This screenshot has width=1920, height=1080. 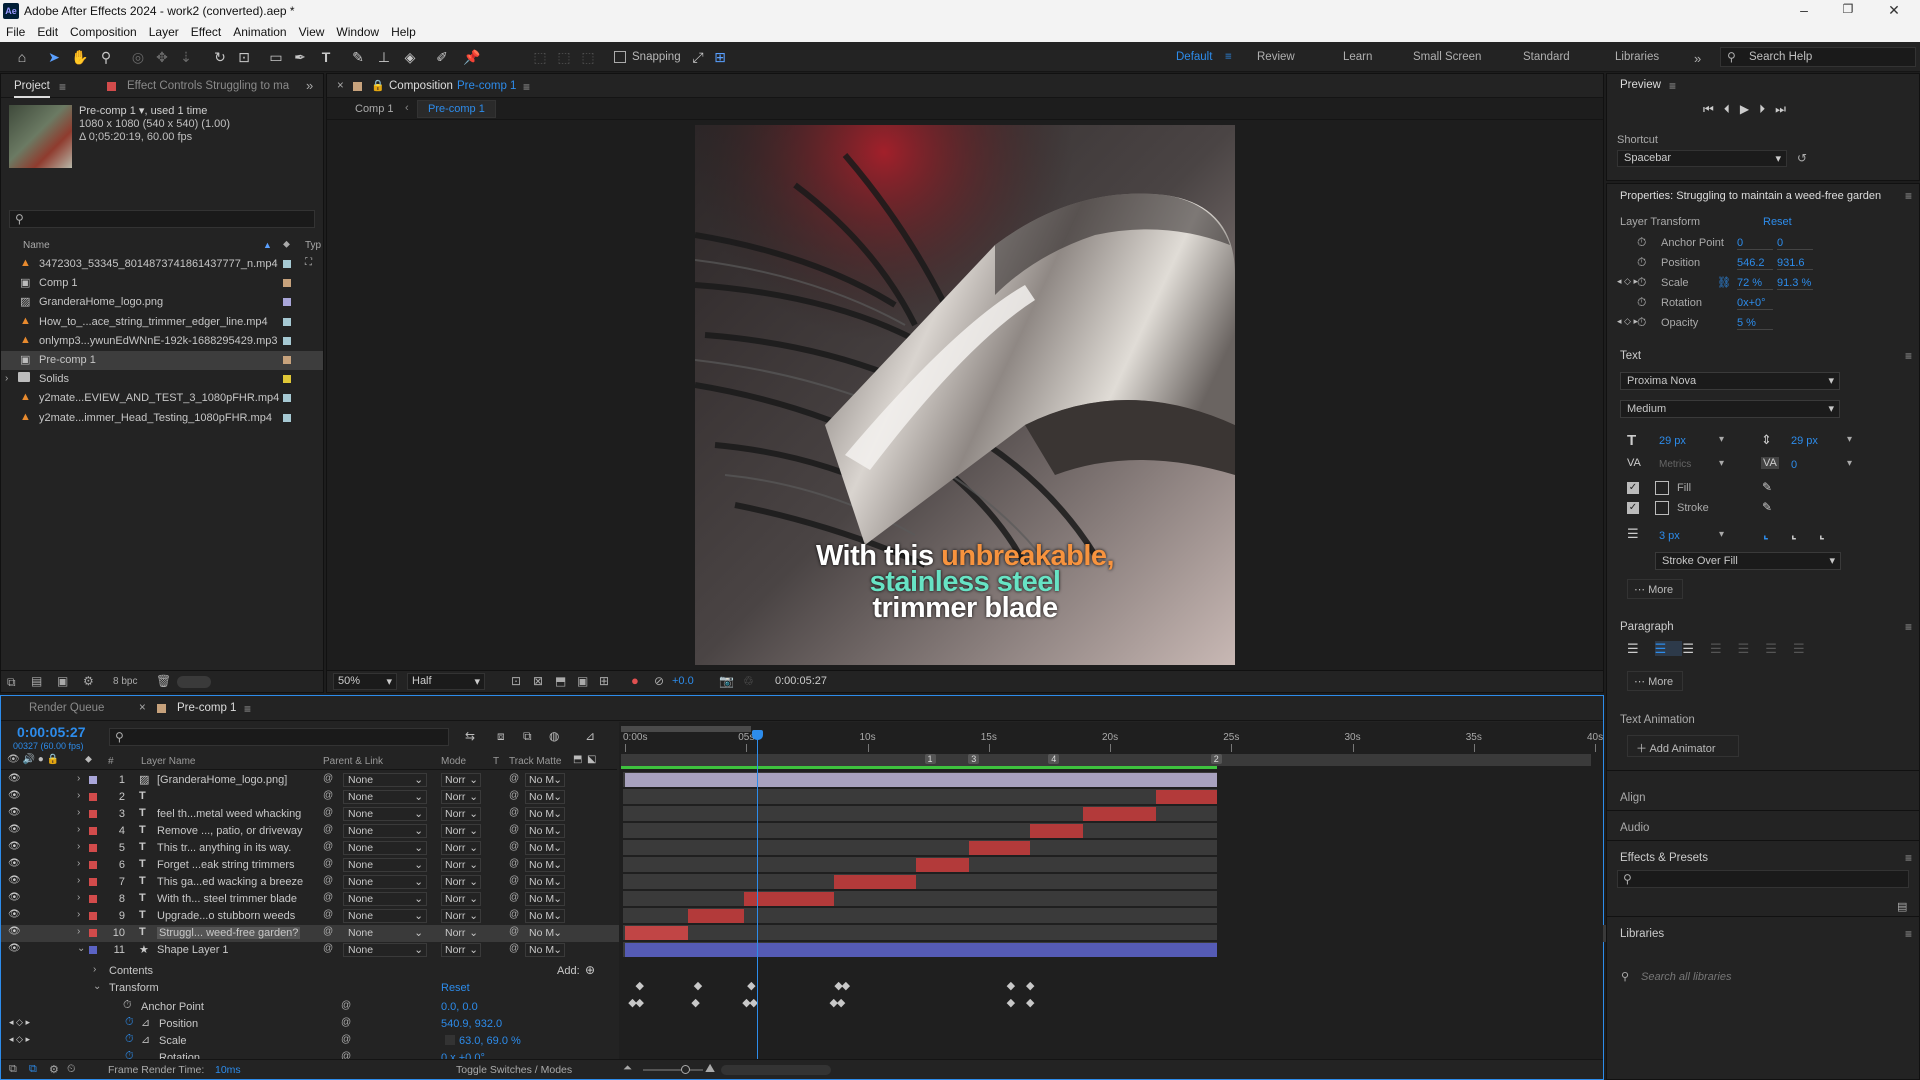 I want to click on timeline-scrollbar, so click(x=776, y=1070).